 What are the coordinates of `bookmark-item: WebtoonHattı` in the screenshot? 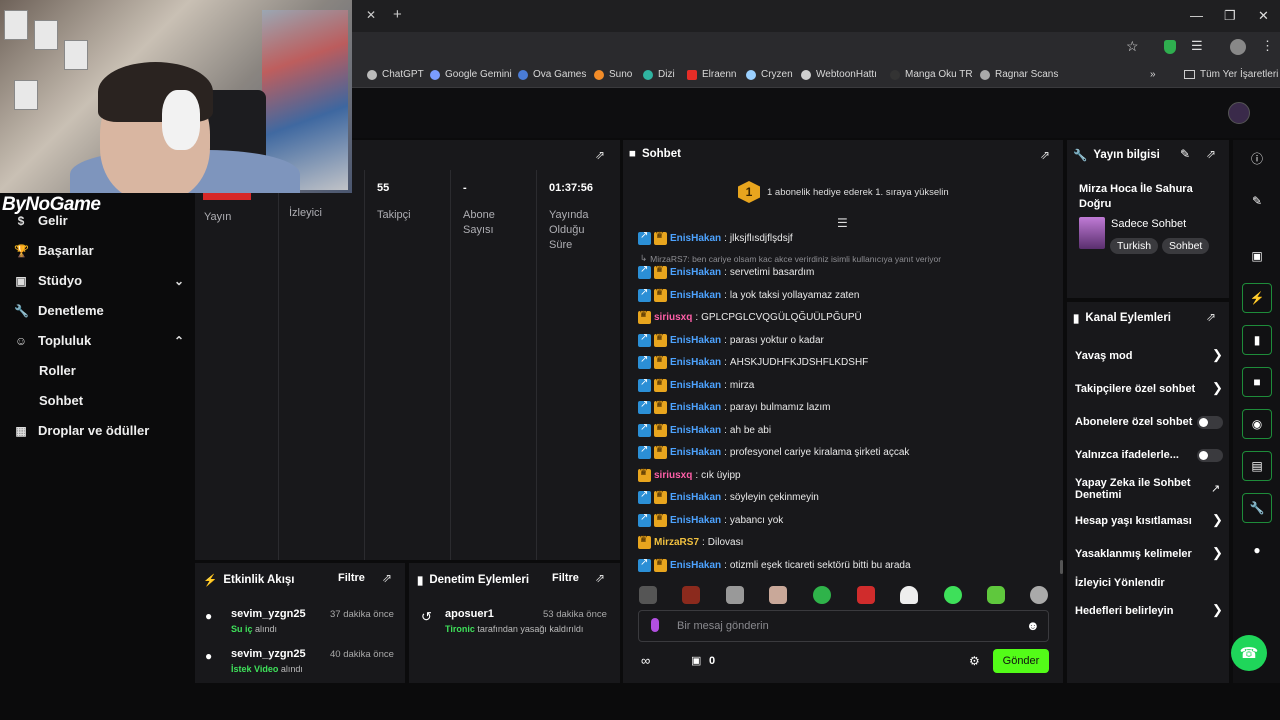 It's located at (839, 74).